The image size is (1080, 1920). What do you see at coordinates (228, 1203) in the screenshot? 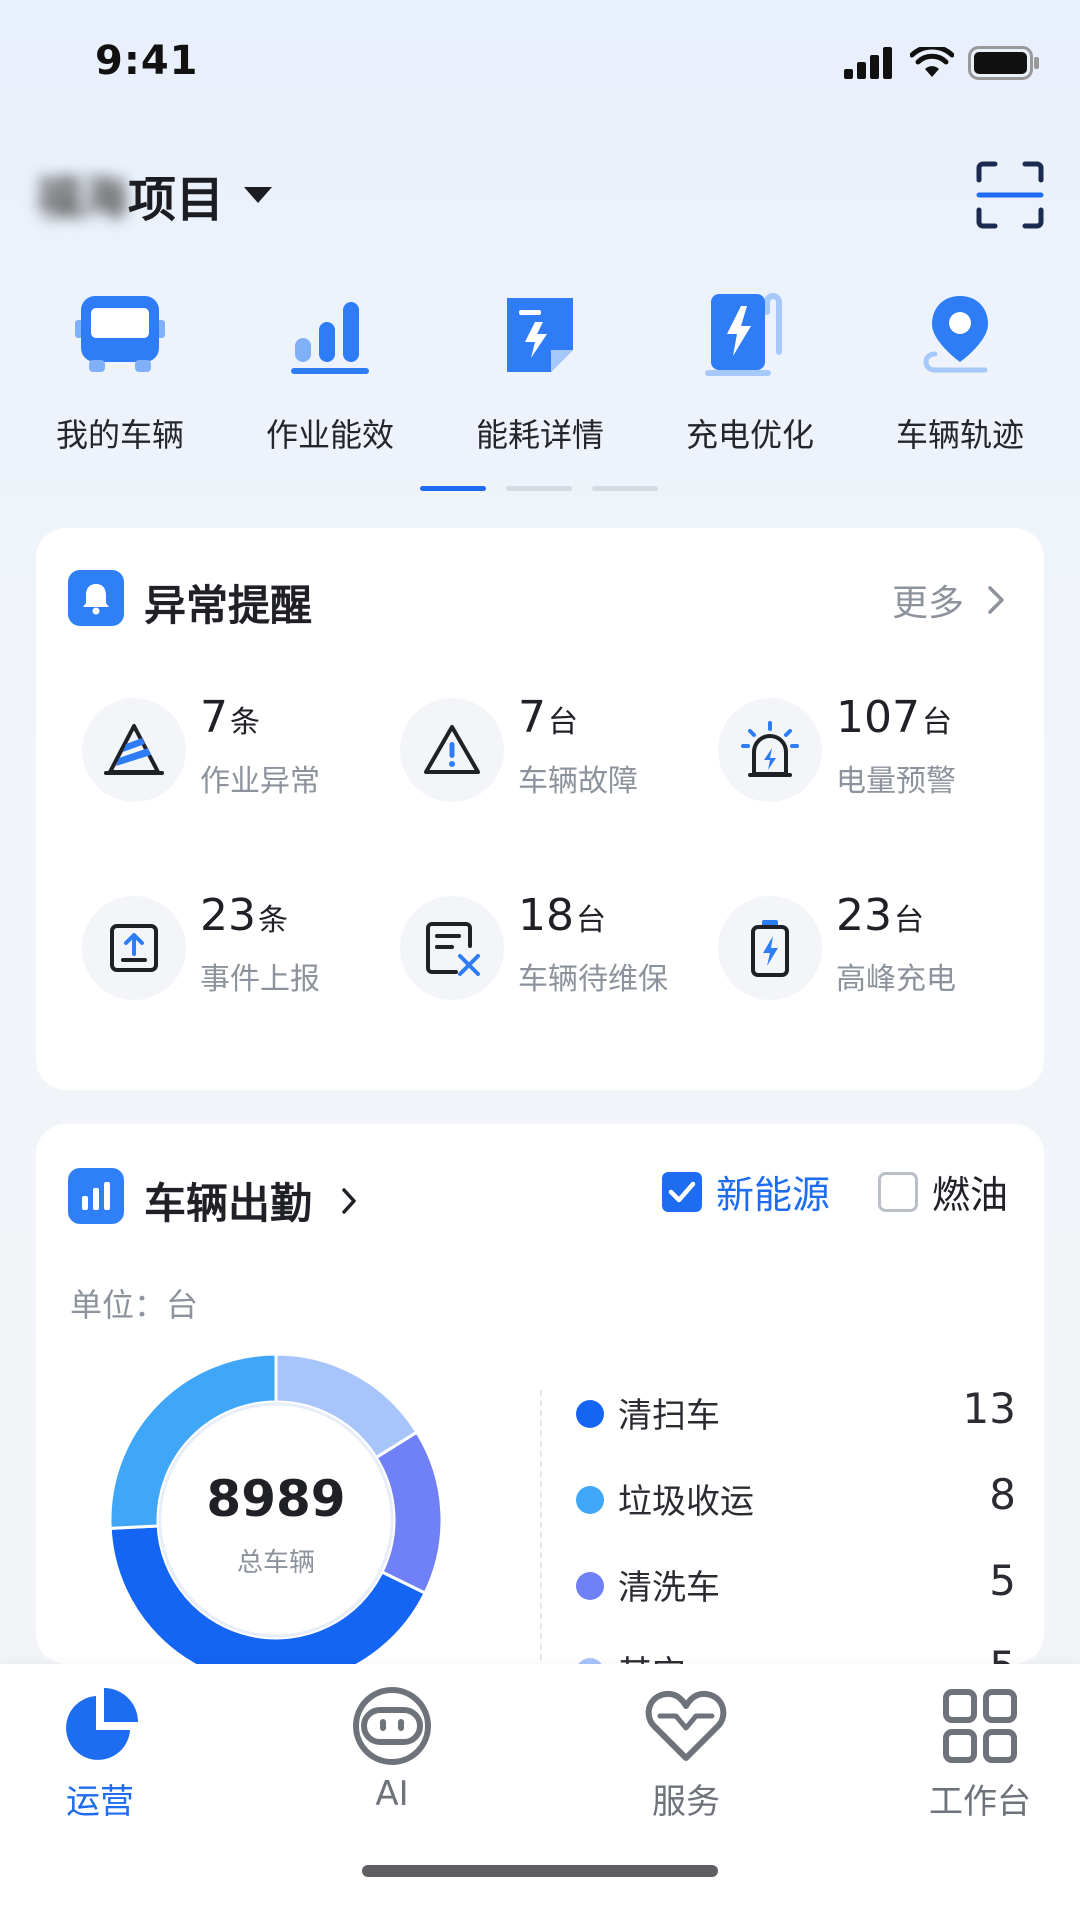
I see `attendance-title: 车辆出勤` at bounding box center [228, 1203].